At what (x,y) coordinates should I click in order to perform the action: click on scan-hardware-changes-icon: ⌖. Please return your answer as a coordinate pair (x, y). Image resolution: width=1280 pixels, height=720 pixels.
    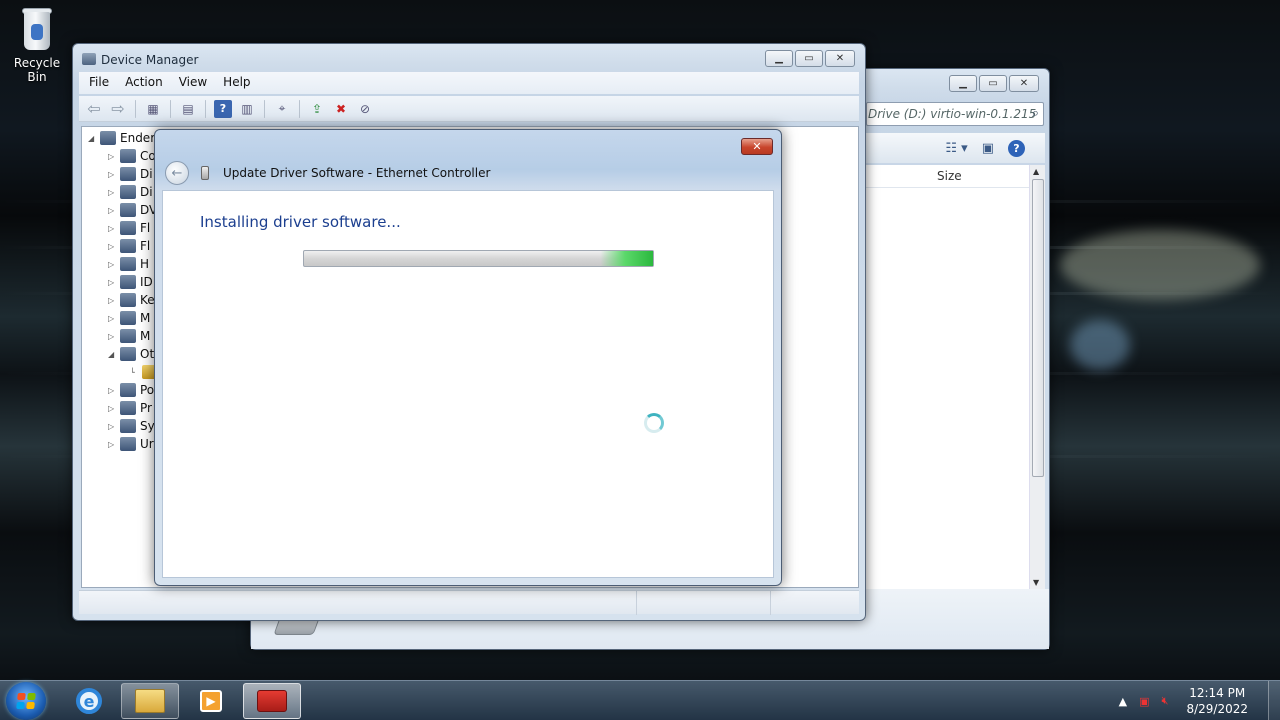
    Looking at the image, I should click on (282, 109).